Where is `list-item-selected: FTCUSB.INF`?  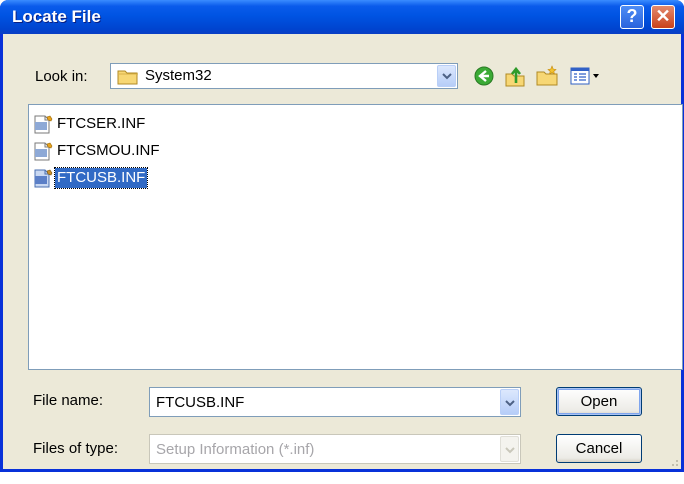
list-item-selected: FTCUSB.INF is located at coordinates (91, 178).